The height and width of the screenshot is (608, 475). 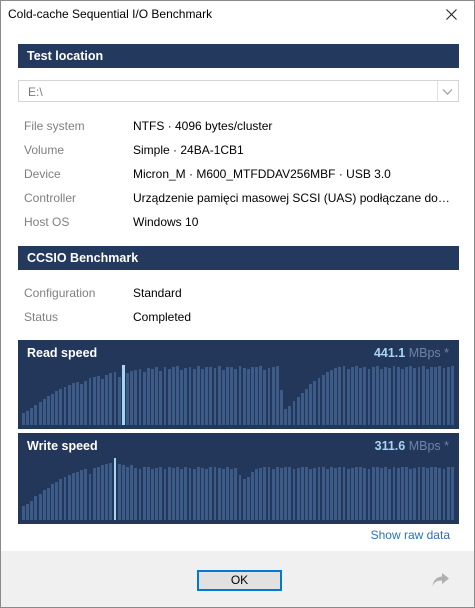 I want to click on write-speed-value: 311.6, so click(x=390, y=446).